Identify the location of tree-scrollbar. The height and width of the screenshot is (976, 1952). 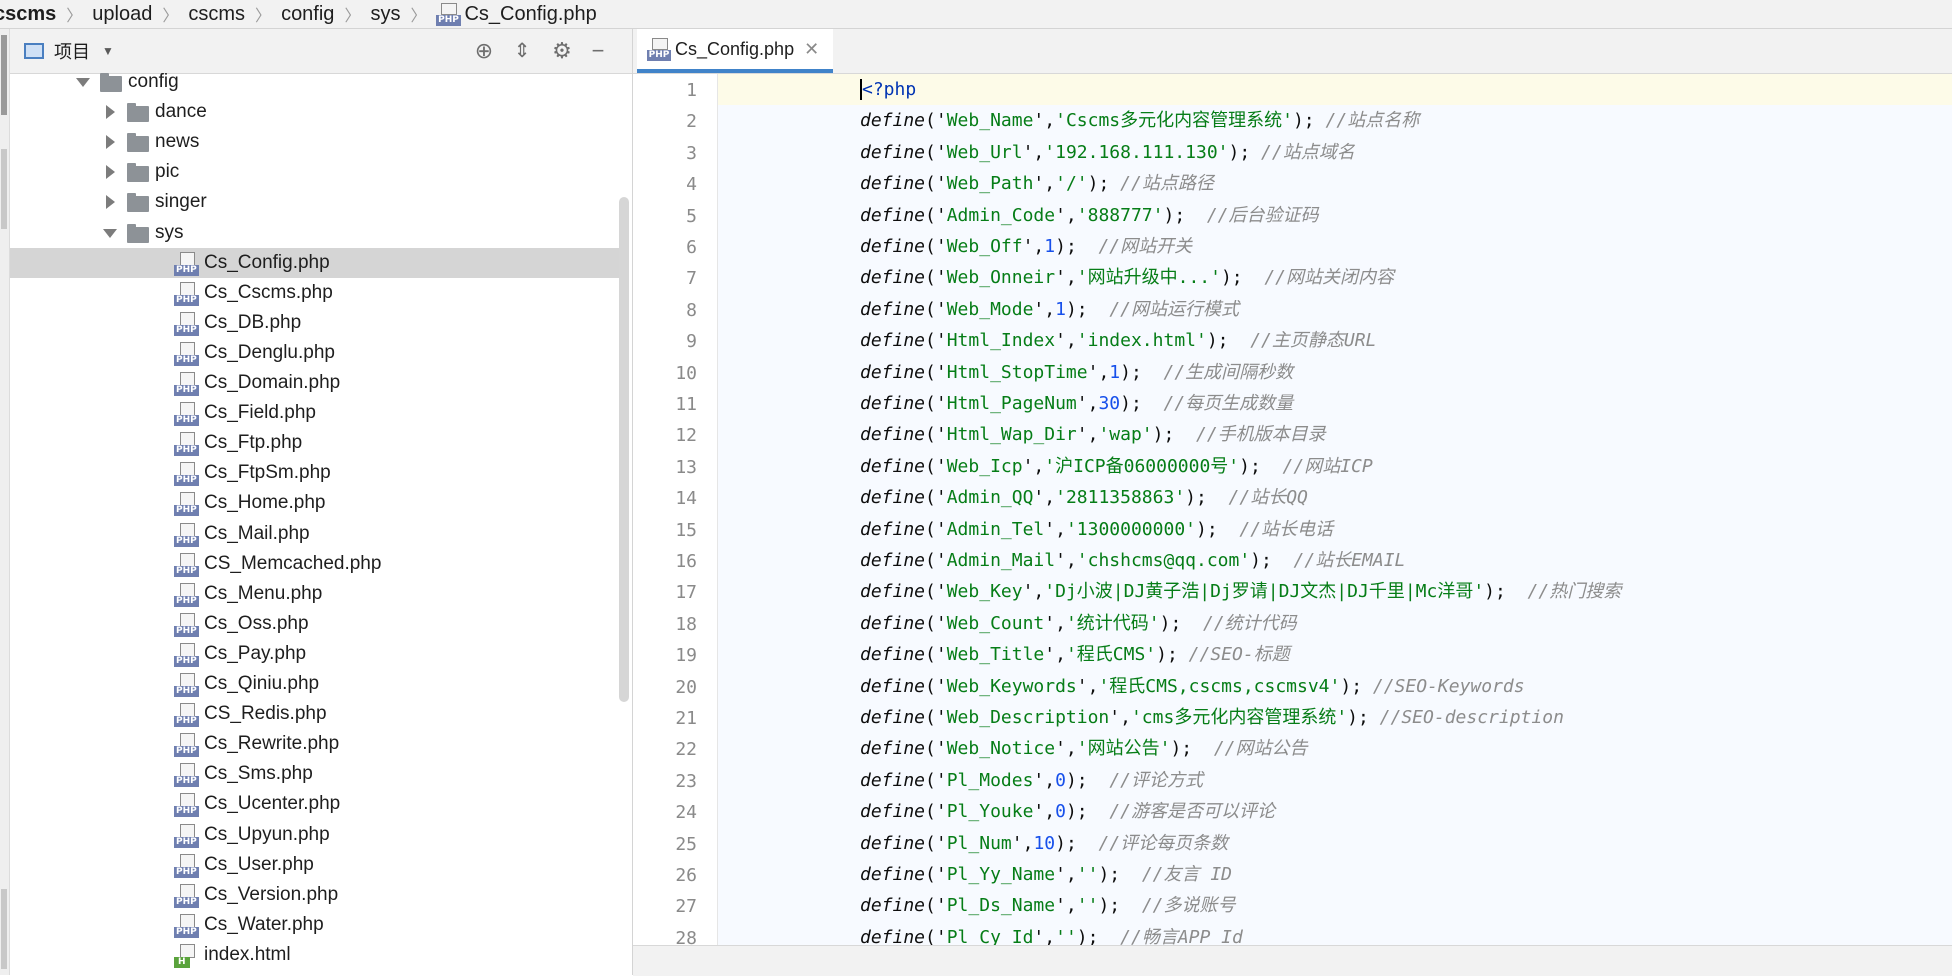
(624, 449).